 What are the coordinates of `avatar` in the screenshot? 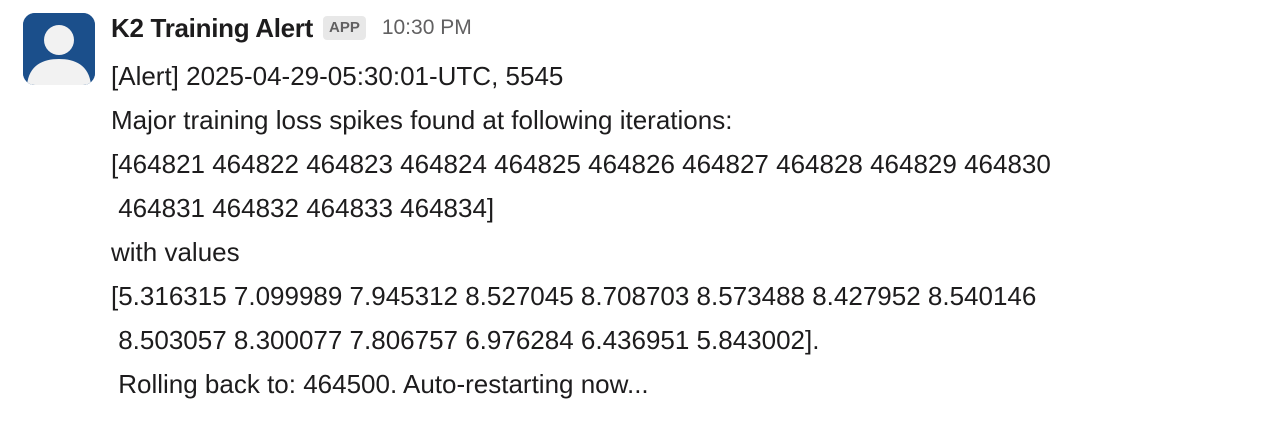 It's located at (59, 49).